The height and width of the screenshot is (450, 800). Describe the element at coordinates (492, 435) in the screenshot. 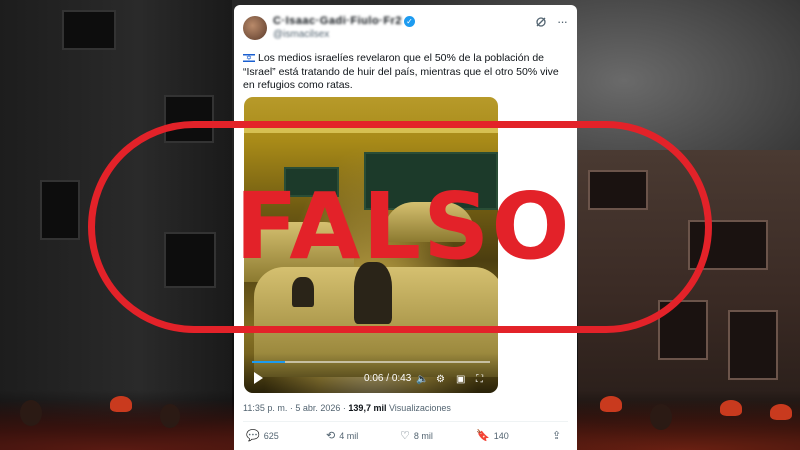

I see `bookmark-button: 🔖 140` at that location.